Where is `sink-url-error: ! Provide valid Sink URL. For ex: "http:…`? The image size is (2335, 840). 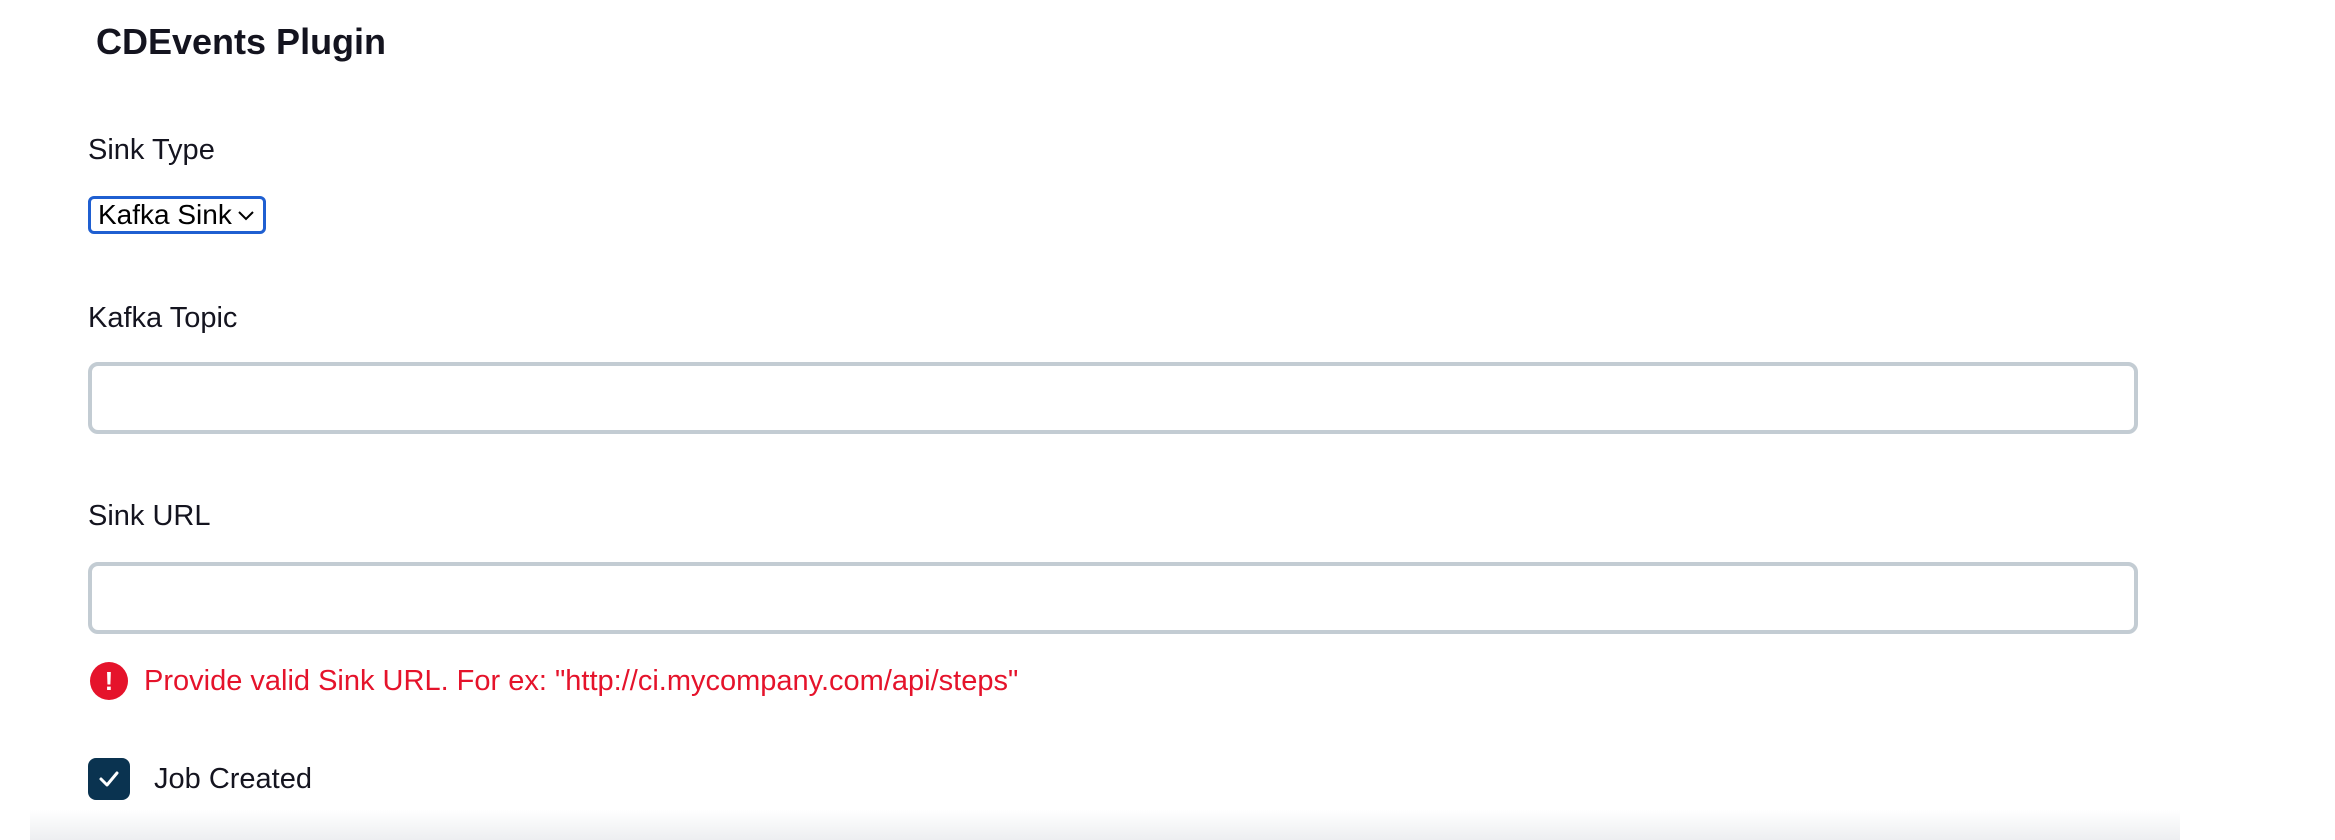
sink-url-error: ! Provide valid Sink URL. For ex: "http:… is located at coordinates (554, 681).